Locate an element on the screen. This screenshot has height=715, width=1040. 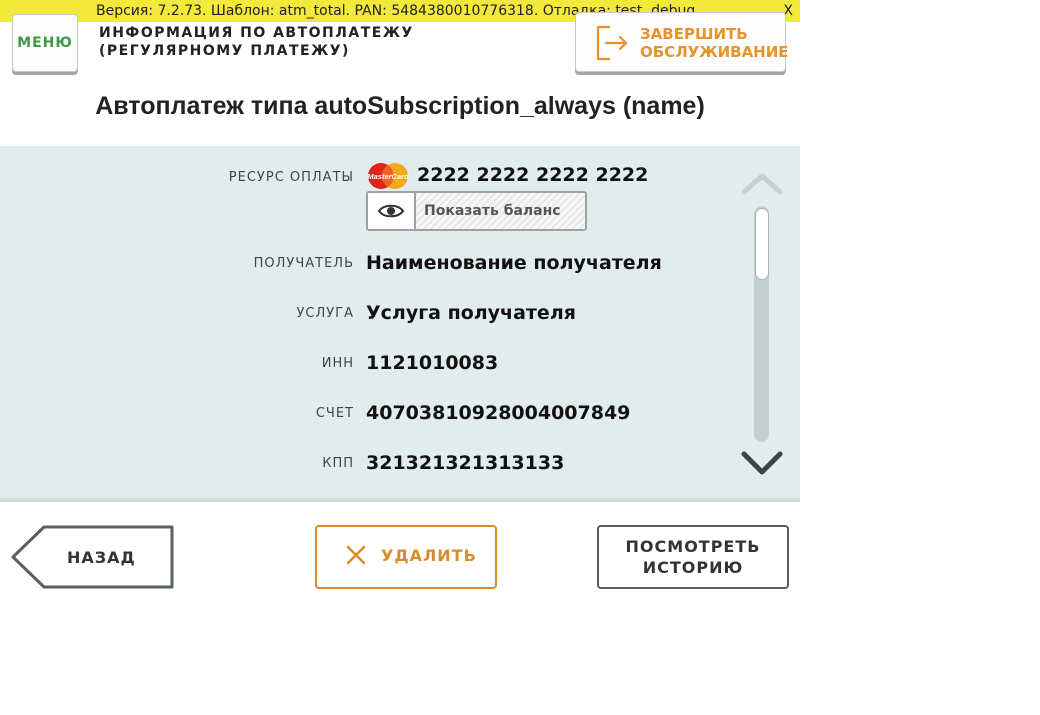
show-balance-button: Показать баланс is located at coordinates (476, 211).